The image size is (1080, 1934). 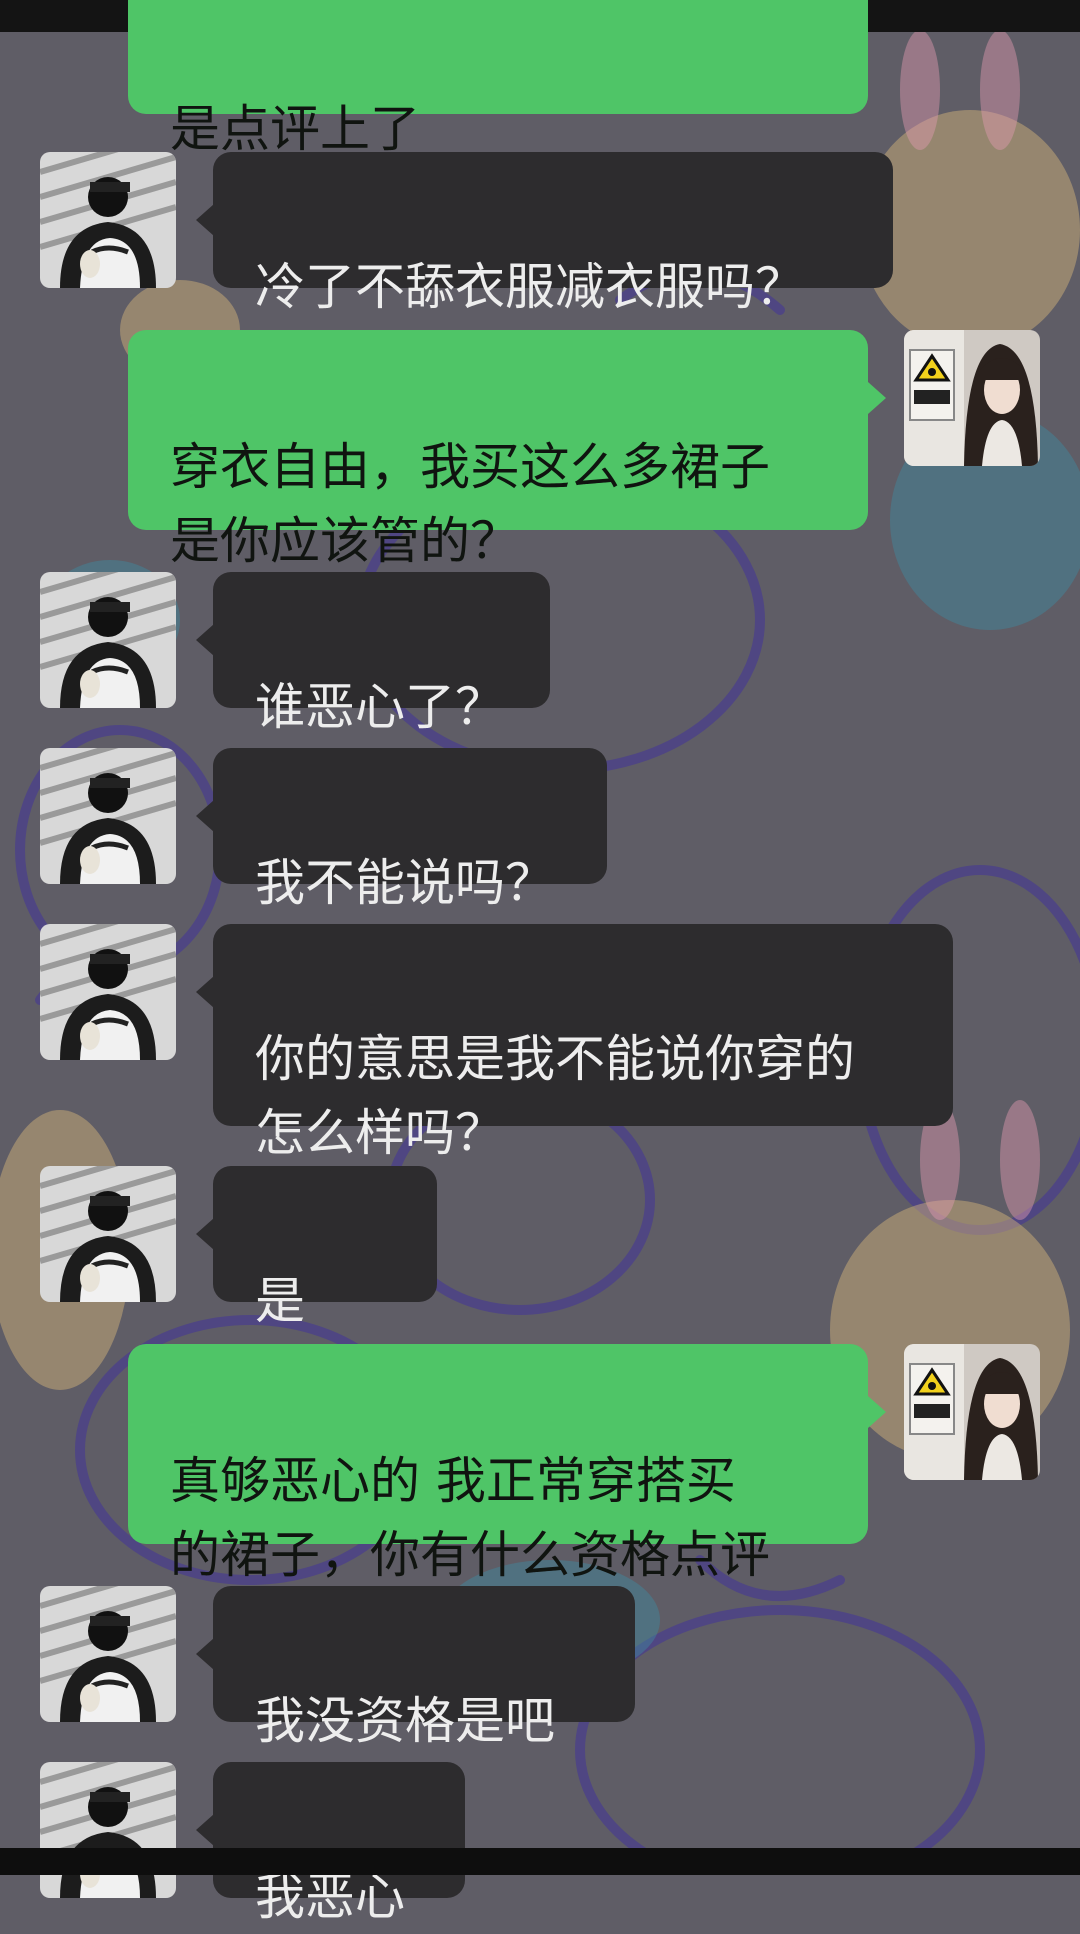 I want to click on message-bubble-incoming: 谁恶心了？, so click(x=381, y=654).